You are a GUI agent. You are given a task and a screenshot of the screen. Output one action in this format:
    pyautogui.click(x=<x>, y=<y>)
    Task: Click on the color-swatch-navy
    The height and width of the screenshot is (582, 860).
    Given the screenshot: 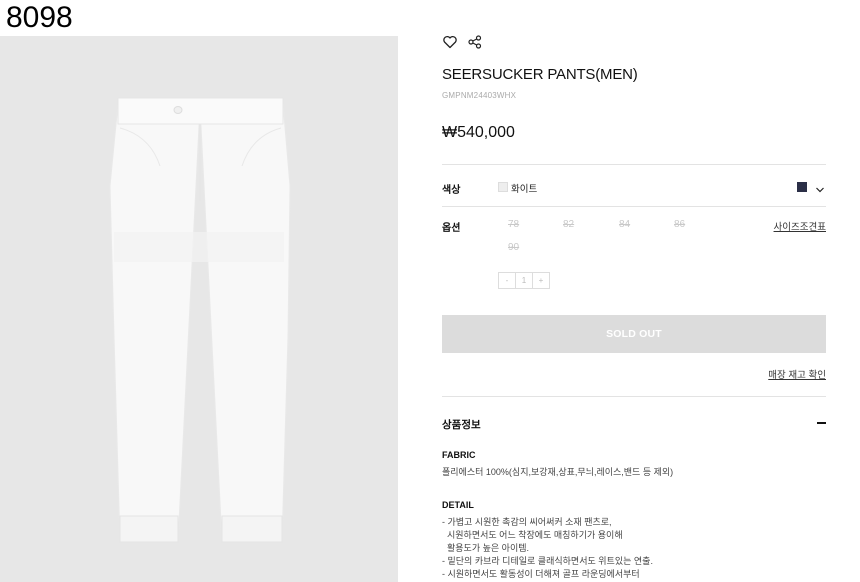 What is the action you would take?
    pyautogui.click(x=802, y=187)
    